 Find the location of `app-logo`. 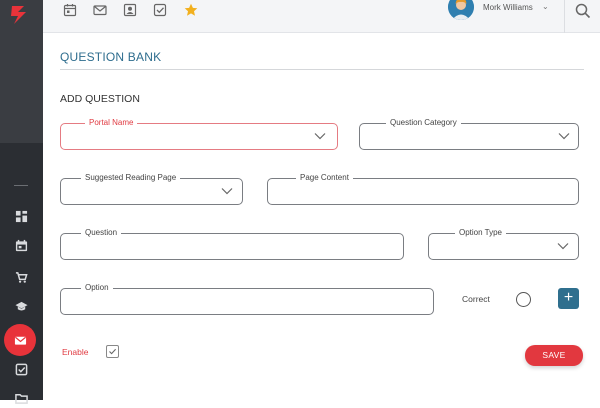

app-logo is located at coordinates (21, 15).